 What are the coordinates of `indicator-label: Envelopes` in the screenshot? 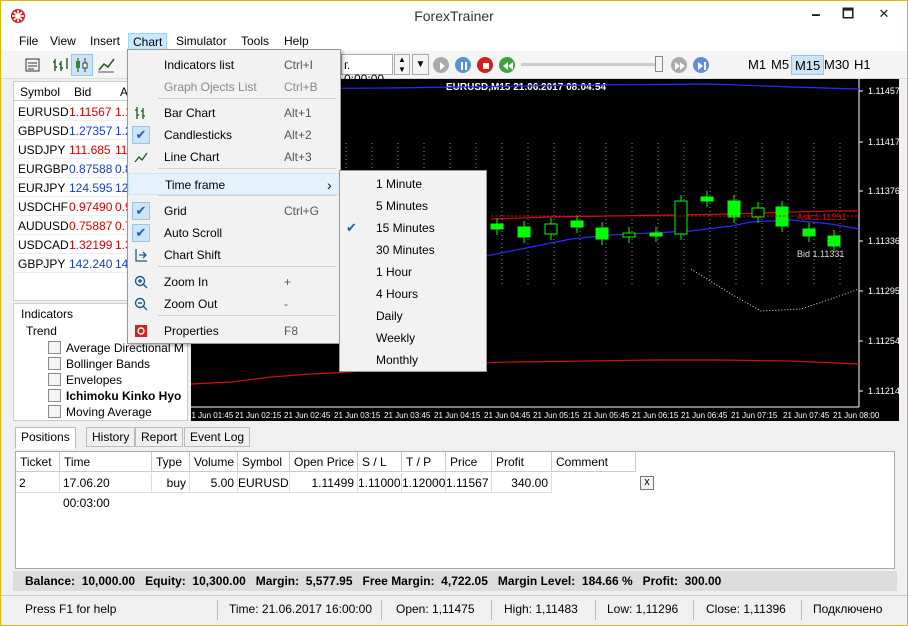 It's located at (94, 380).